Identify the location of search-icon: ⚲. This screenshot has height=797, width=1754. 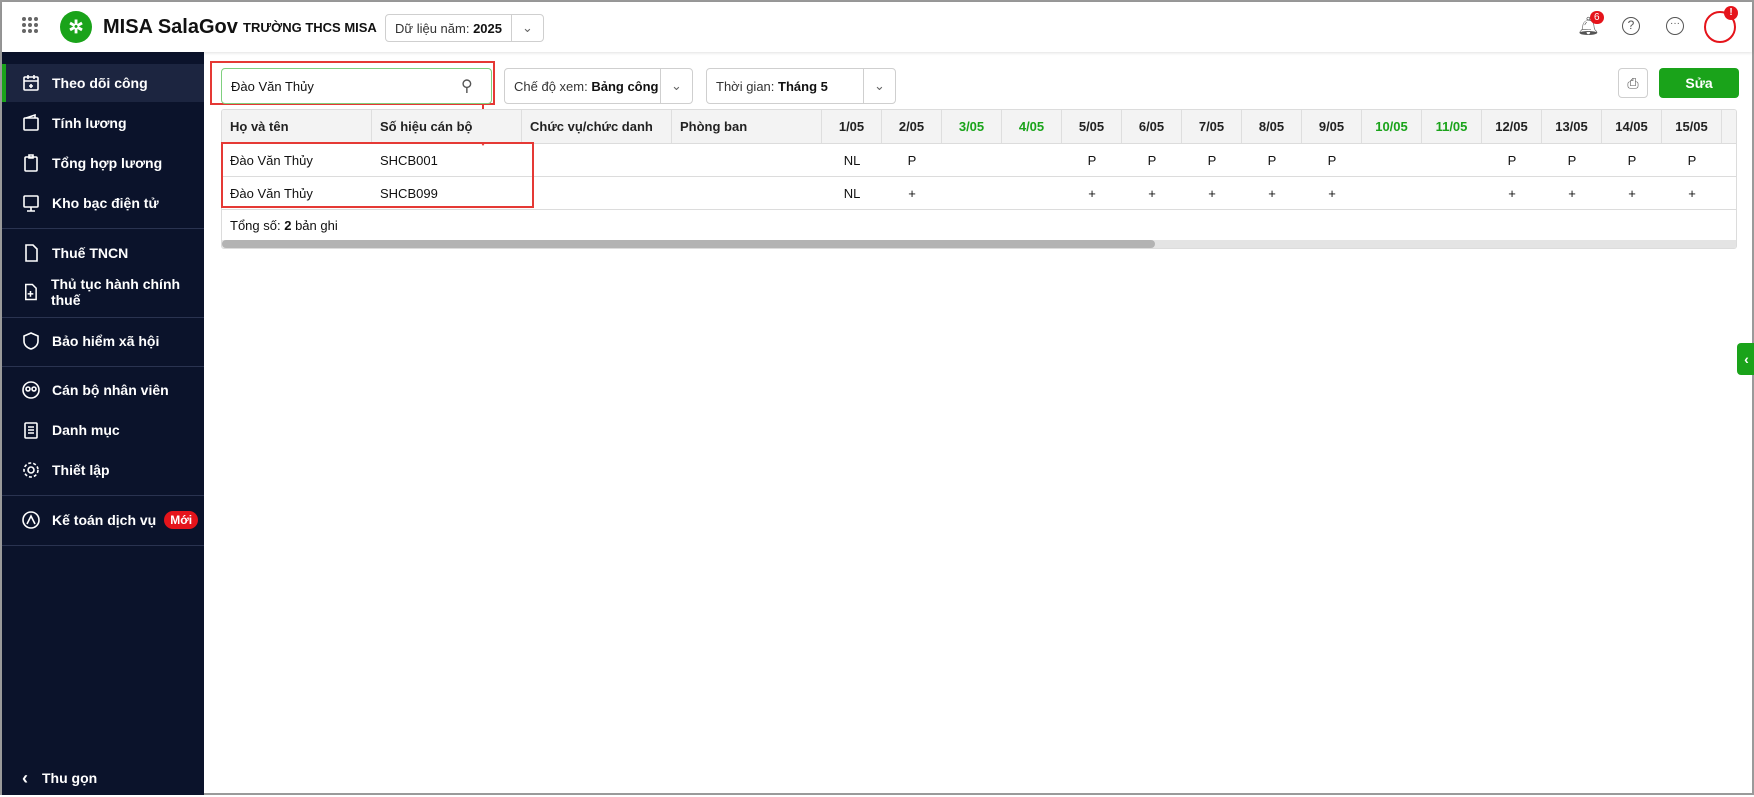
(476, 86).